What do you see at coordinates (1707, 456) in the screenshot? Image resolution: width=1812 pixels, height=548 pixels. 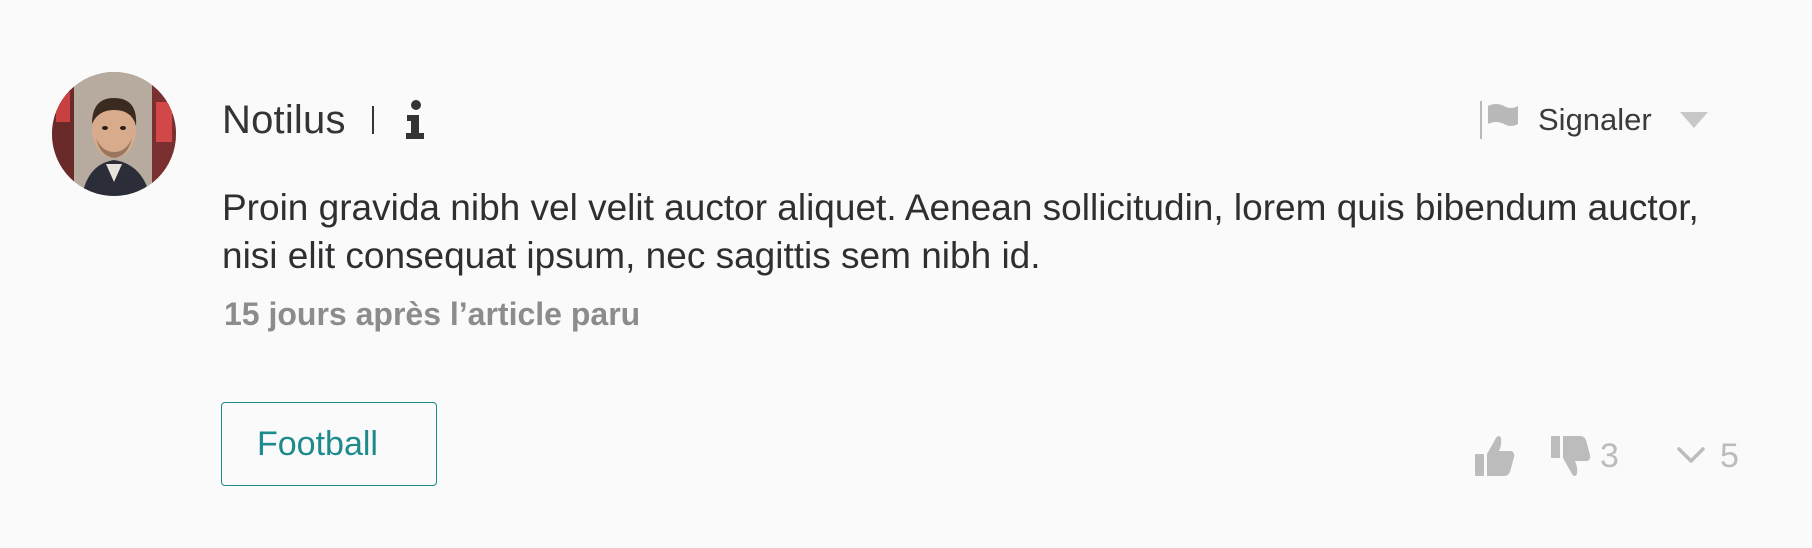 I see `expand-replies-button: 5` at bounding box center [1707, 456].